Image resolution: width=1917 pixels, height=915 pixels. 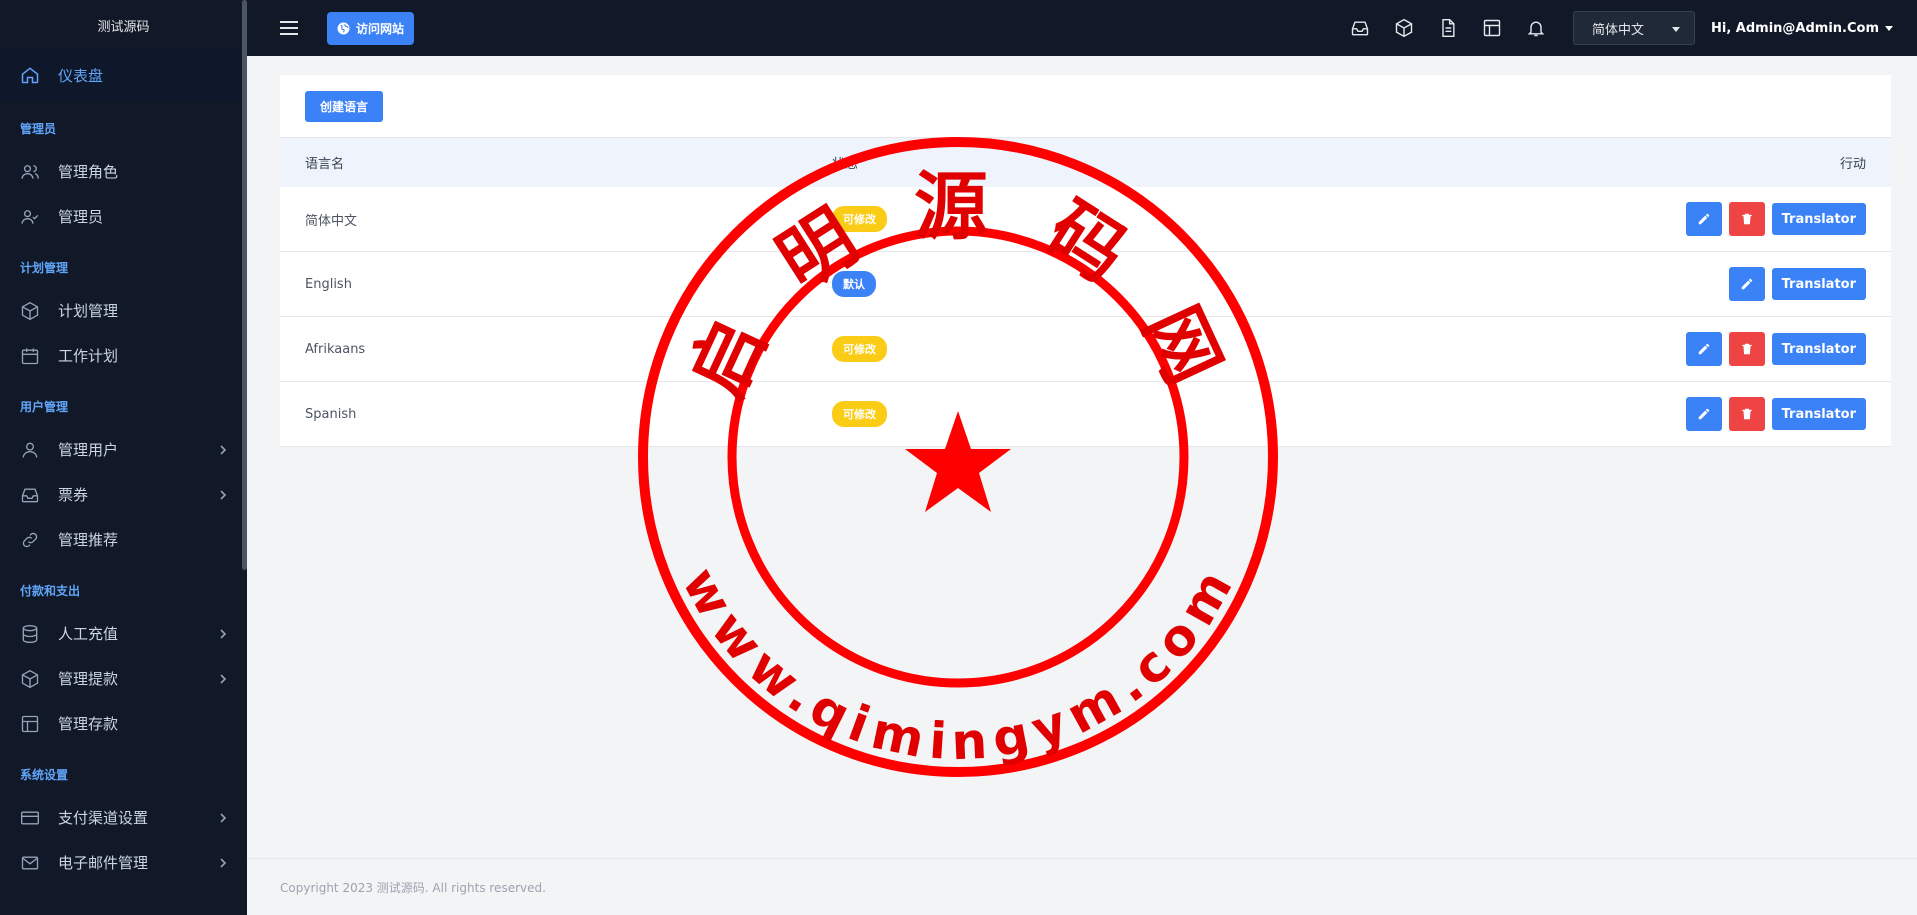 What do you see at coordinates (845, 164) in the screenshot?
I see `column-header-status: 状态` at bounding box center [845, 164].